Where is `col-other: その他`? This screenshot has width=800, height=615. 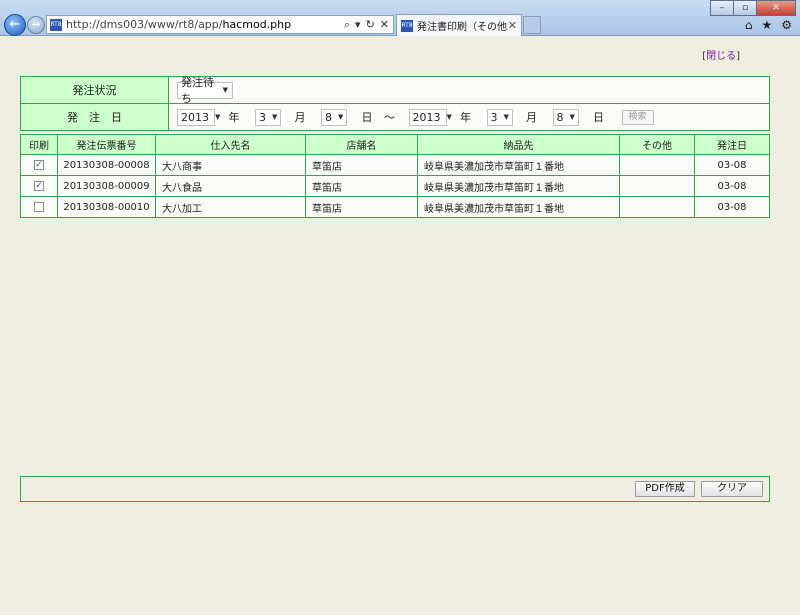 col-other: その他 is located at coordinates (657, 144).